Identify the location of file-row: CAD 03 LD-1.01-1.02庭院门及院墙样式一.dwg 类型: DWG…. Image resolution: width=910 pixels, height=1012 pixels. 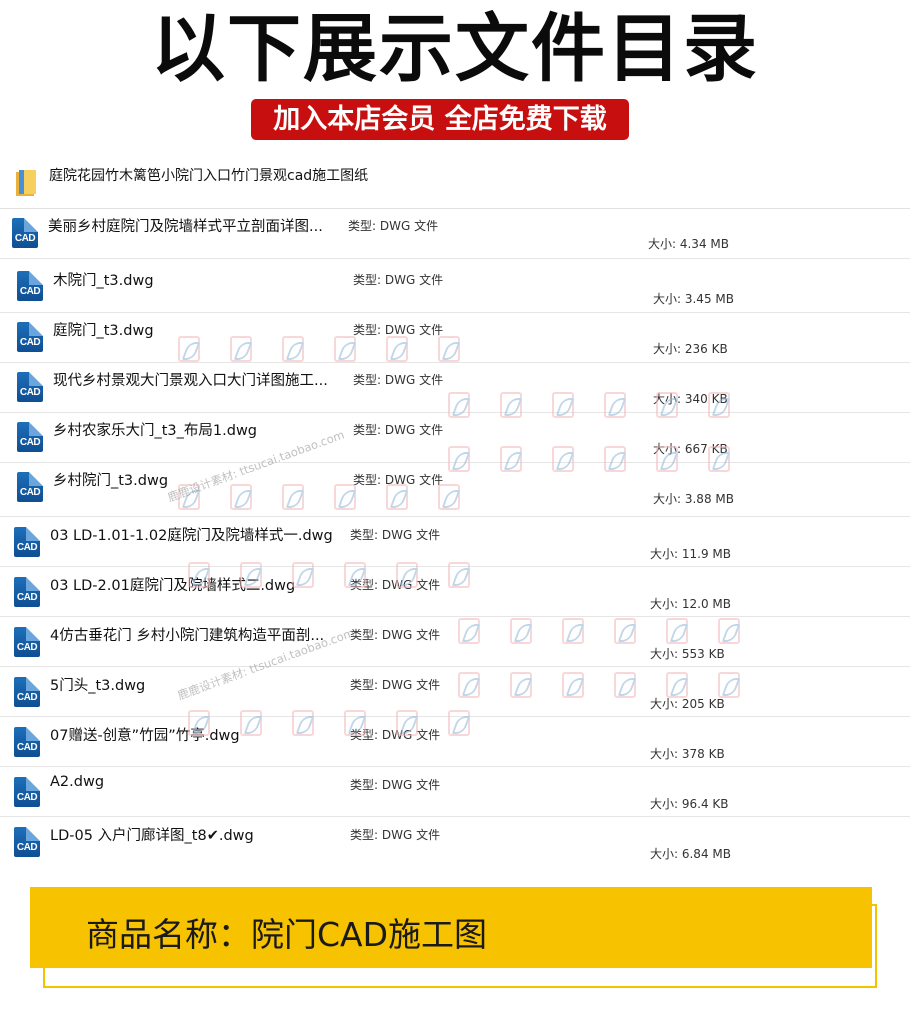
(455, 541).